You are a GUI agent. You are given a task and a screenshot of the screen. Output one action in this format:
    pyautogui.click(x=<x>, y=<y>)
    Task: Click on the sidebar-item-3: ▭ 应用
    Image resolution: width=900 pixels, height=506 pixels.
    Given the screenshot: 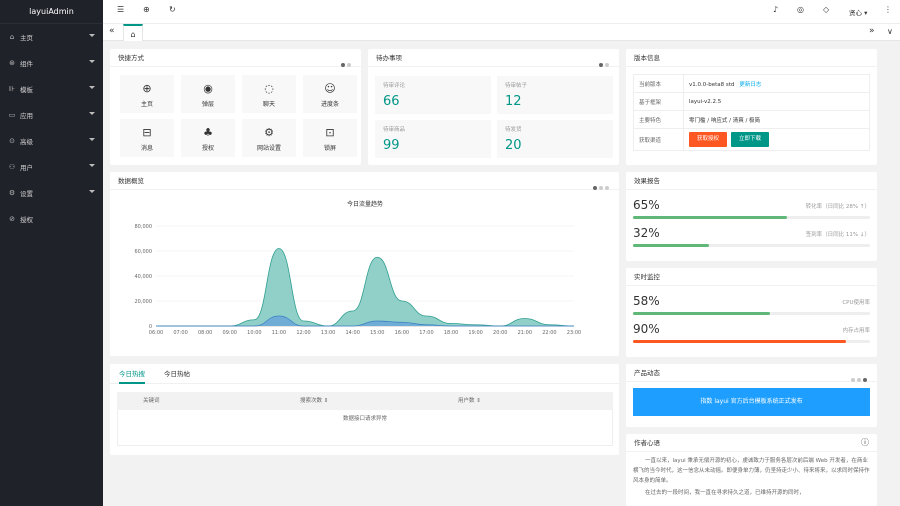 What is the action you would take?
    pyautogui.click(x=51, y=115)
    